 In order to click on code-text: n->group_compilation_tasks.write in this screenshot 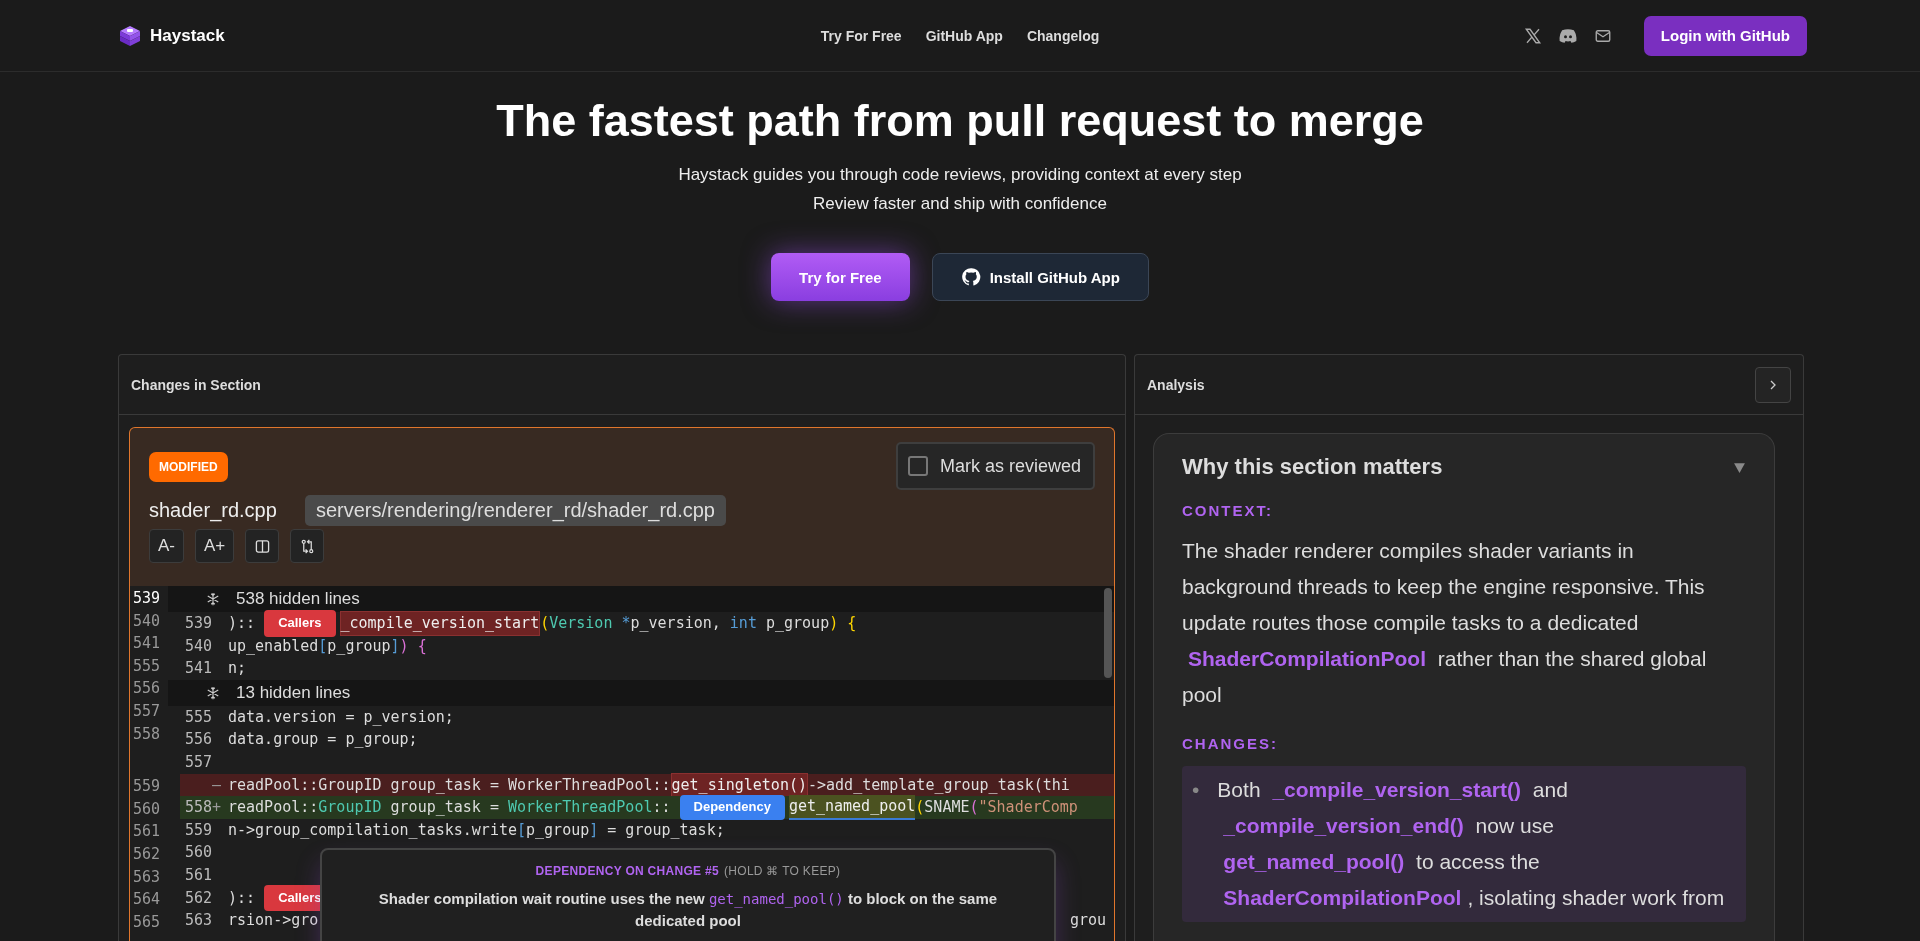, I will do `click(372, 830)`.